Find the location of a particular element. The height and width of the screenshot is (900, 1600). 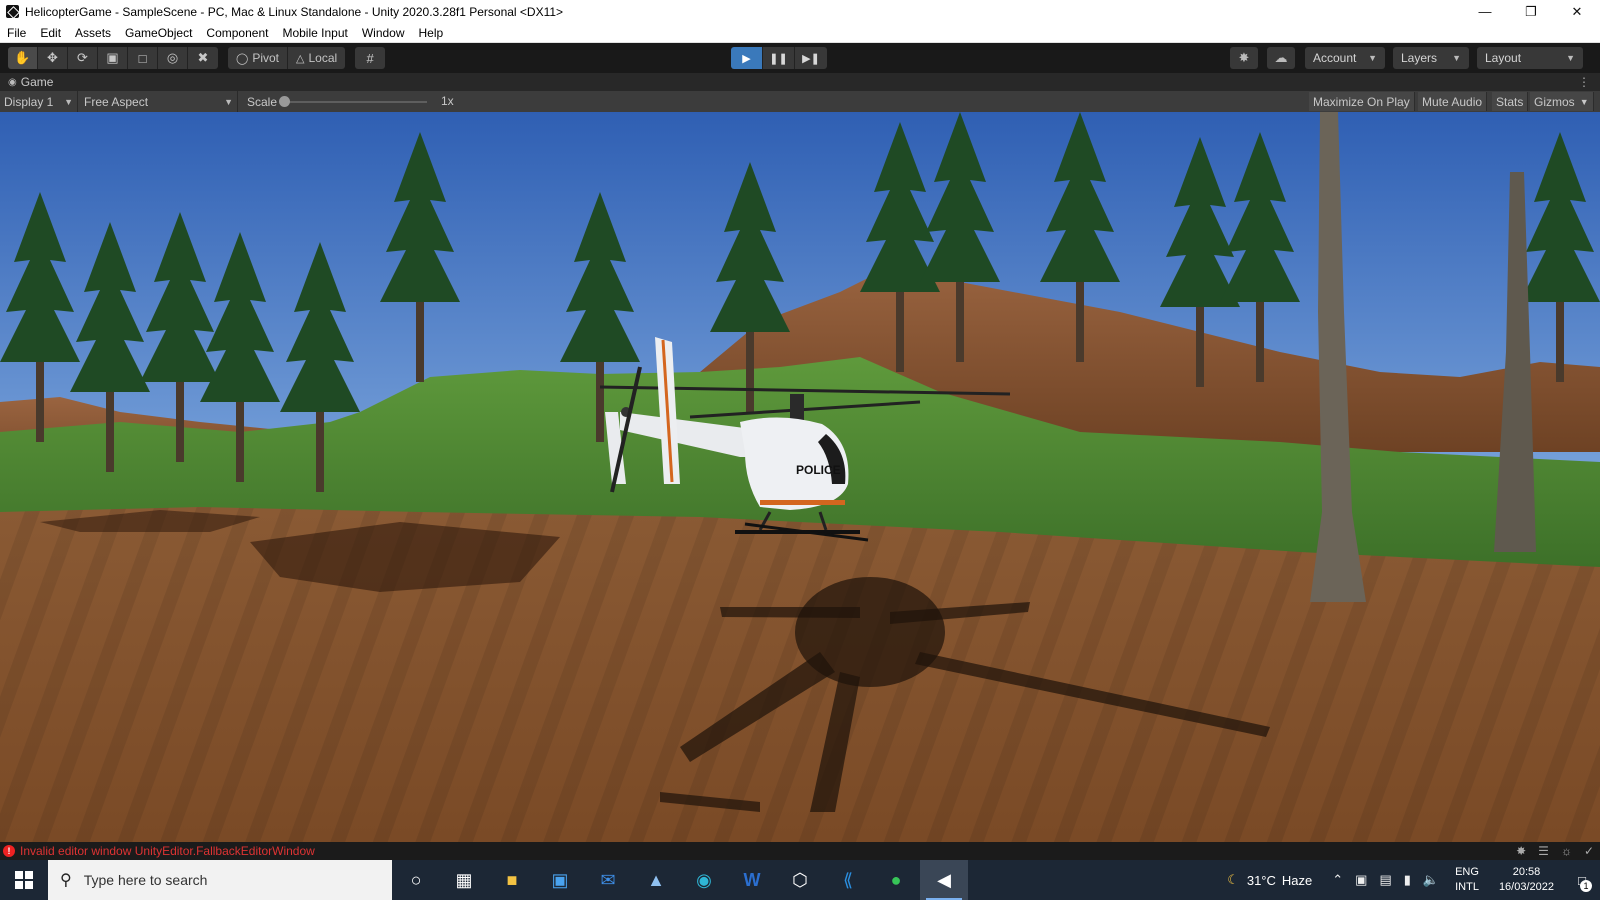

grid-snap-group: # is located at coordinates (370, 58).